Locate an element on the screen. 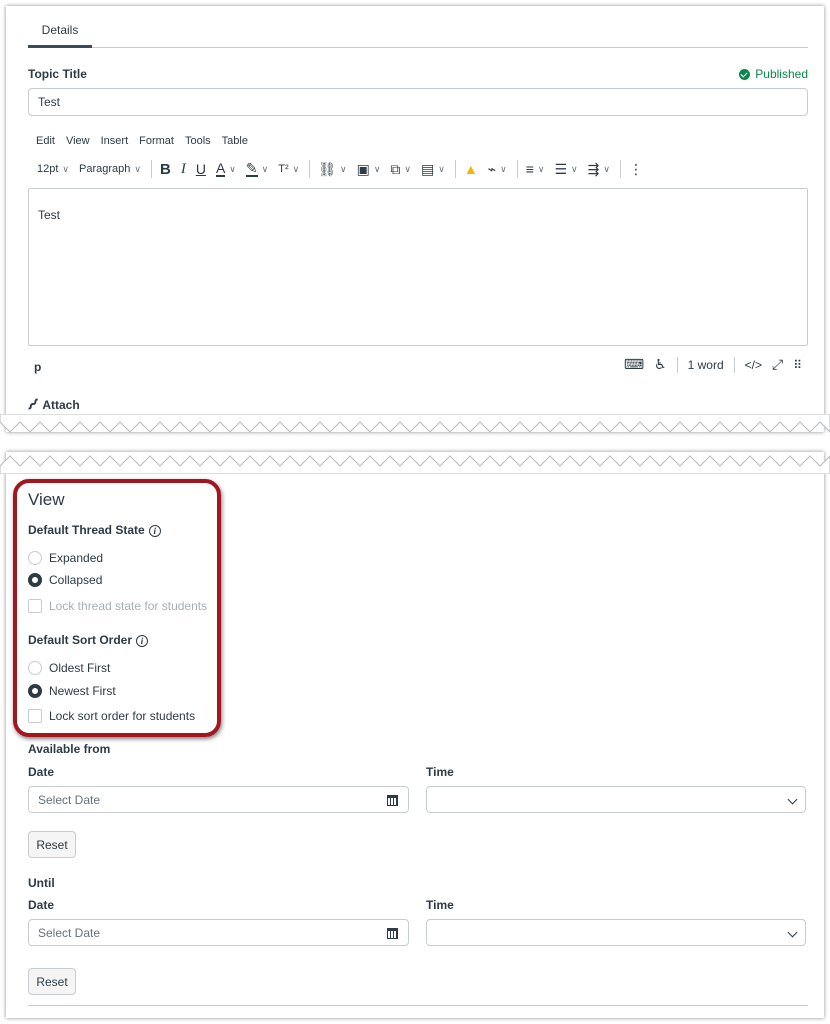  editor-content-area: Test is located at coordinates (418, 267).